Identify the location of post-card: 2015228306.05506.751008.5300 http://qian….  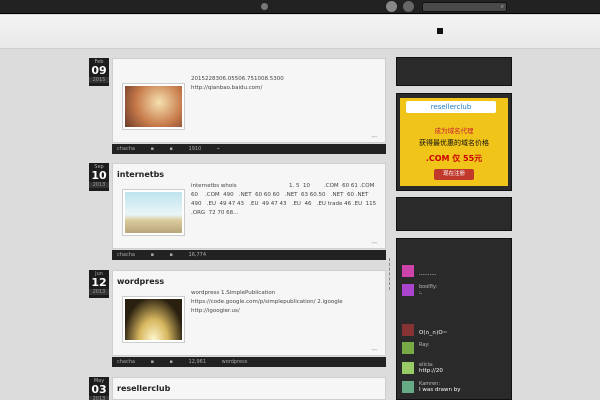
(249, 100).